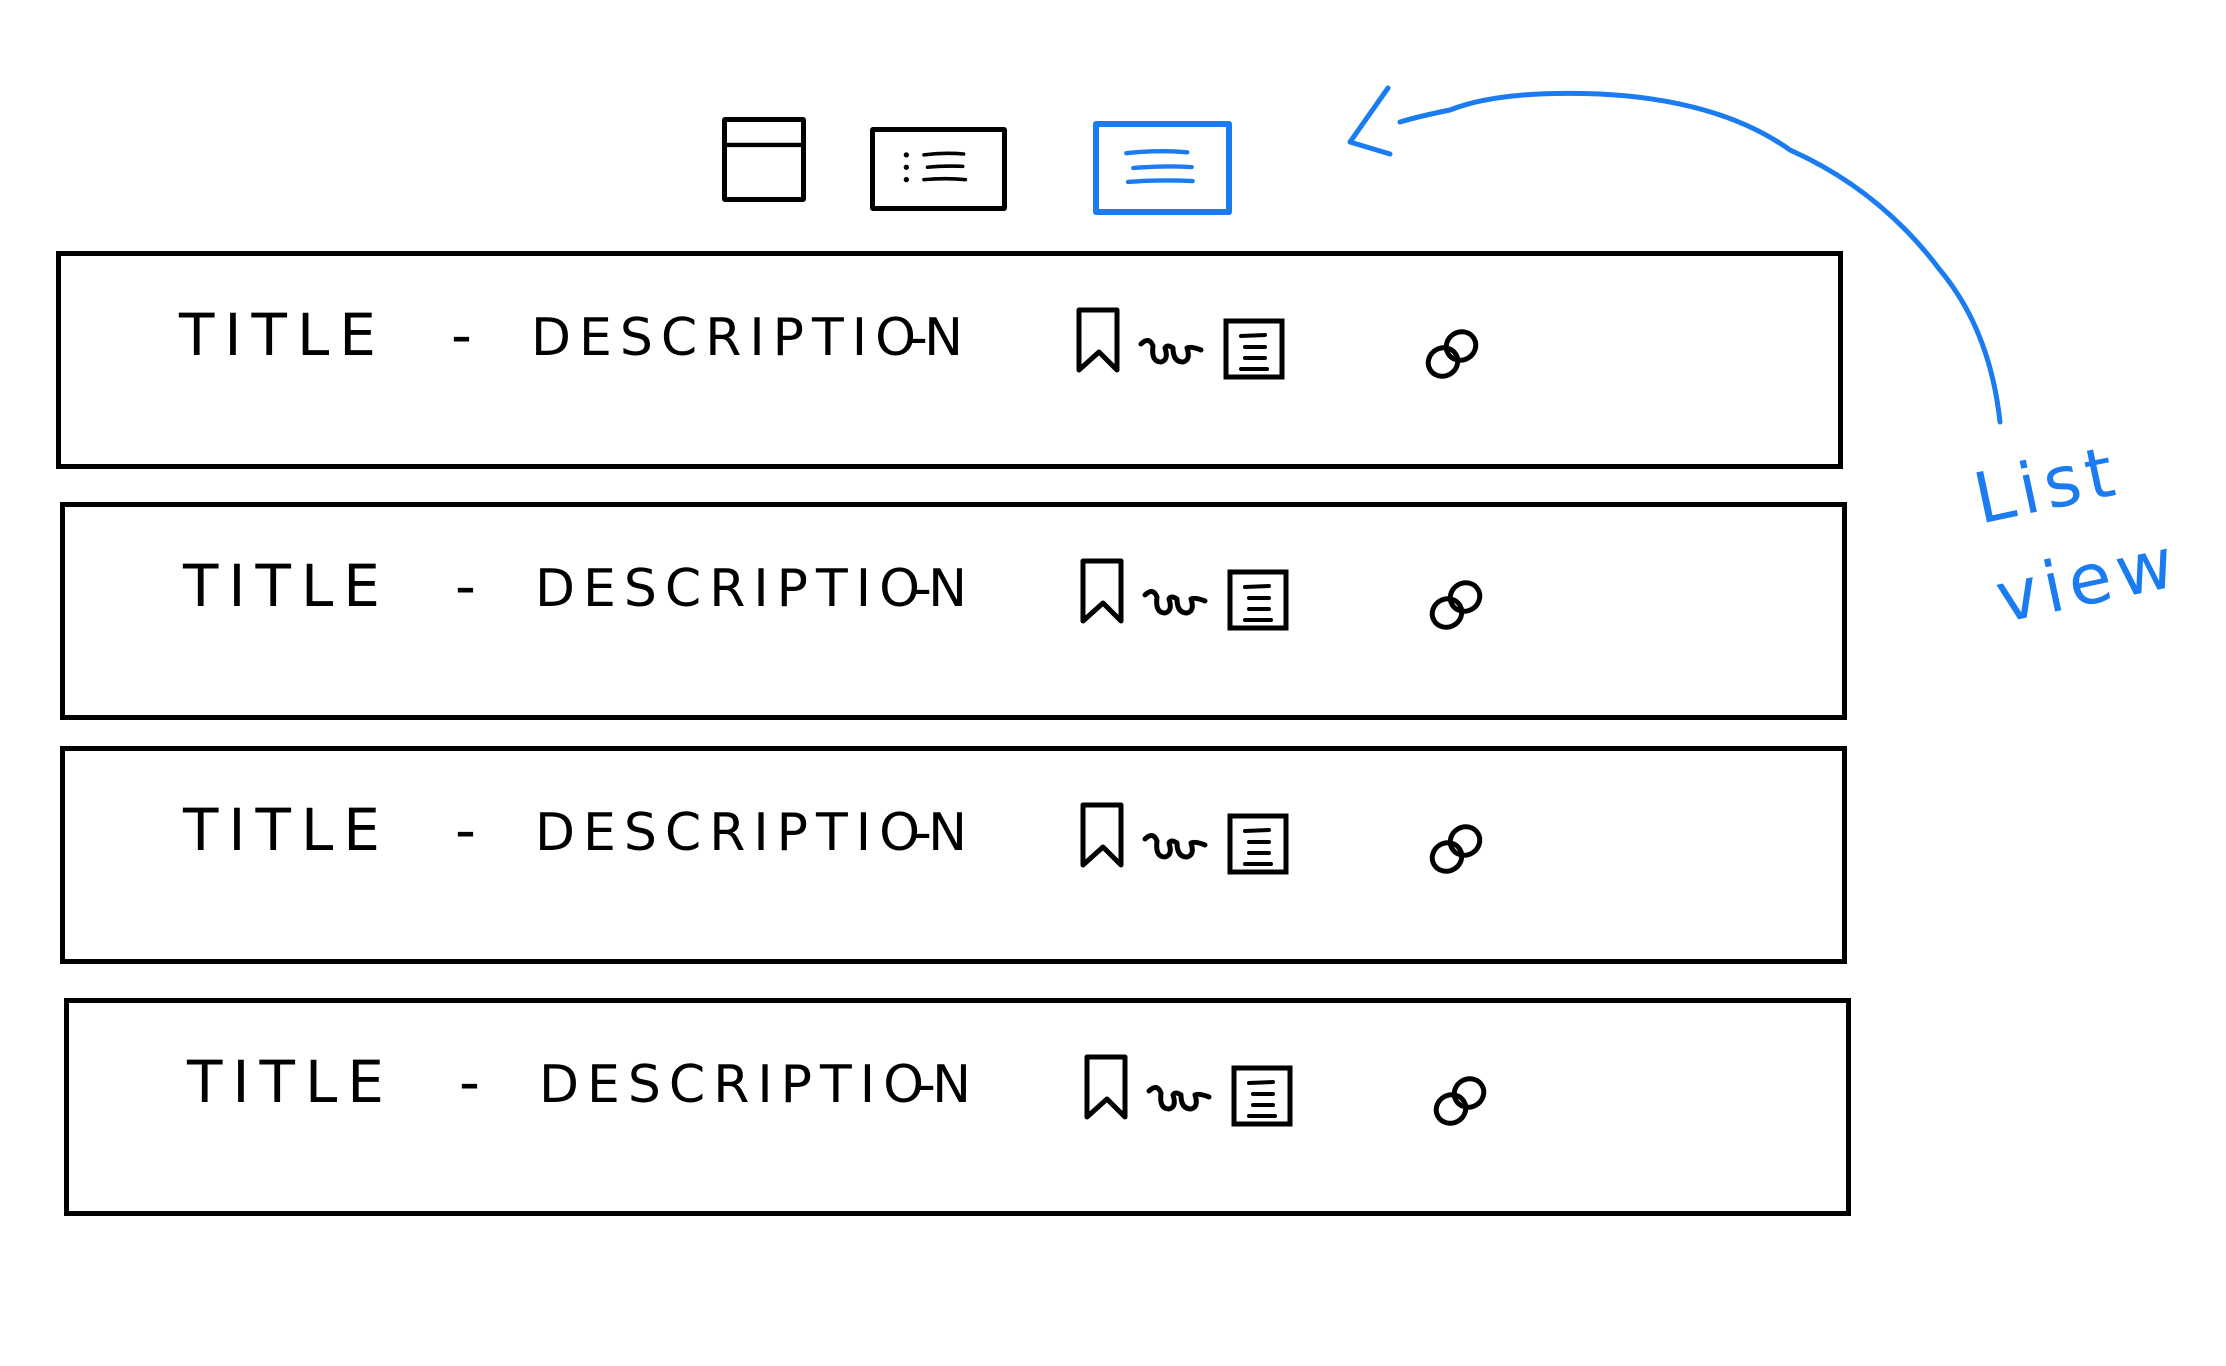 This screenshot has height=1366, width=2226. I want to click on list-view-toggle, so click(1162, 168).